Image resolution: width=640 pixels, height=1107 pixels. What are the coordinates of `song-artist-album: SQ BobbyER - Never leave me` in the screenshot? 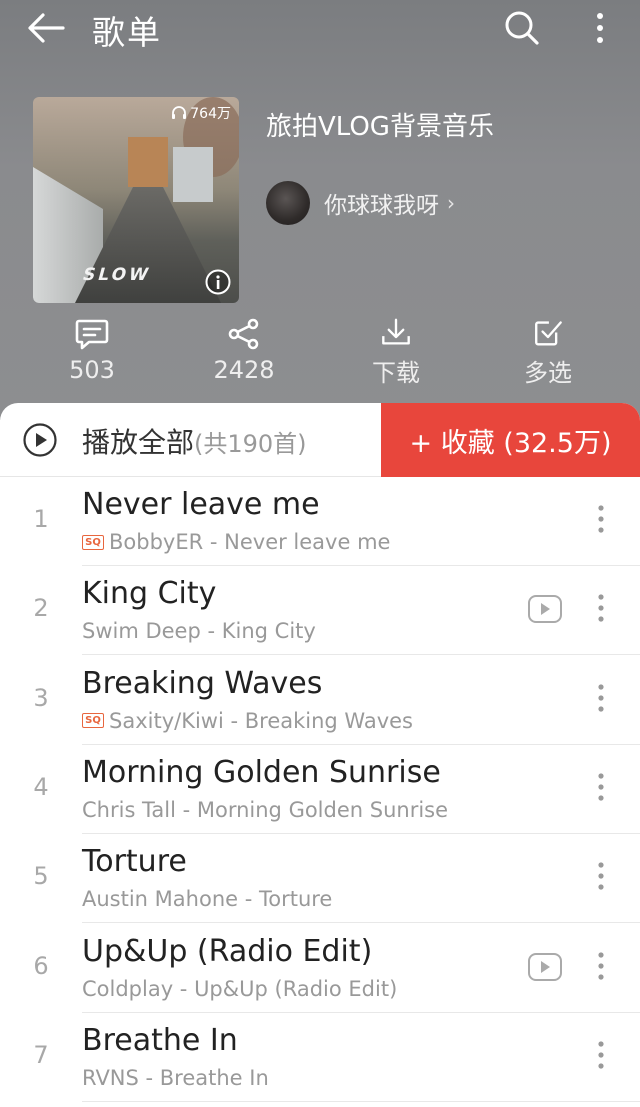 It's located at (236, 542).